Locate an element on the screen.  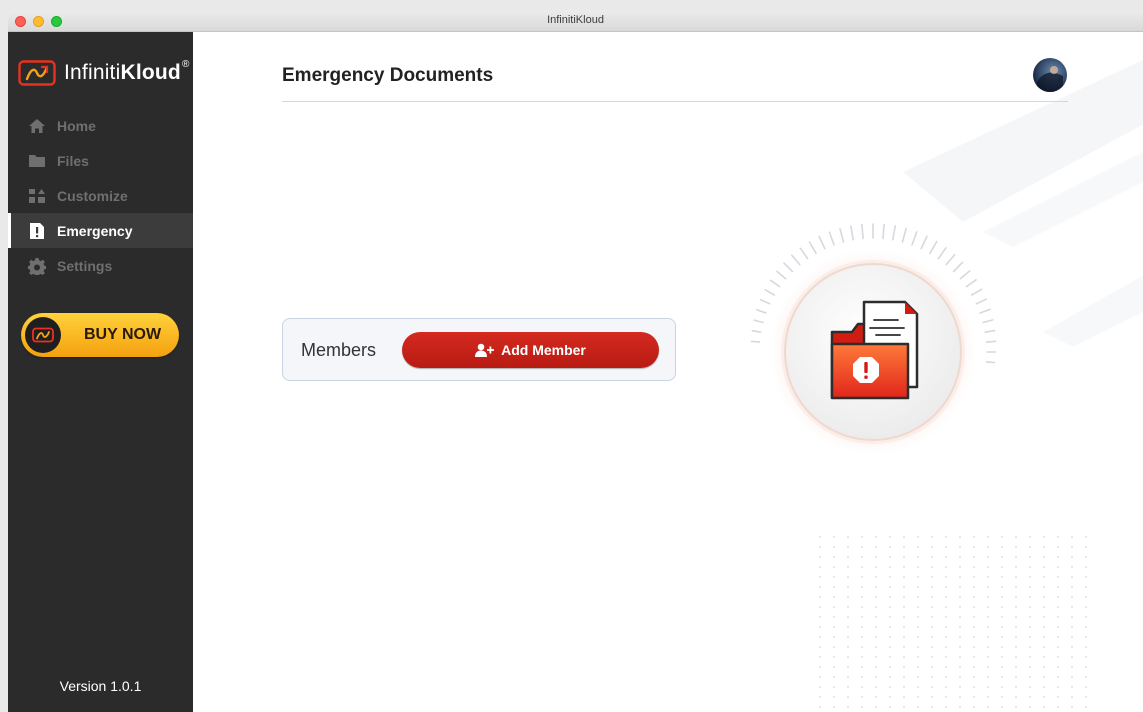
members-card: Members Add Member is located at coordinates (479, 349).